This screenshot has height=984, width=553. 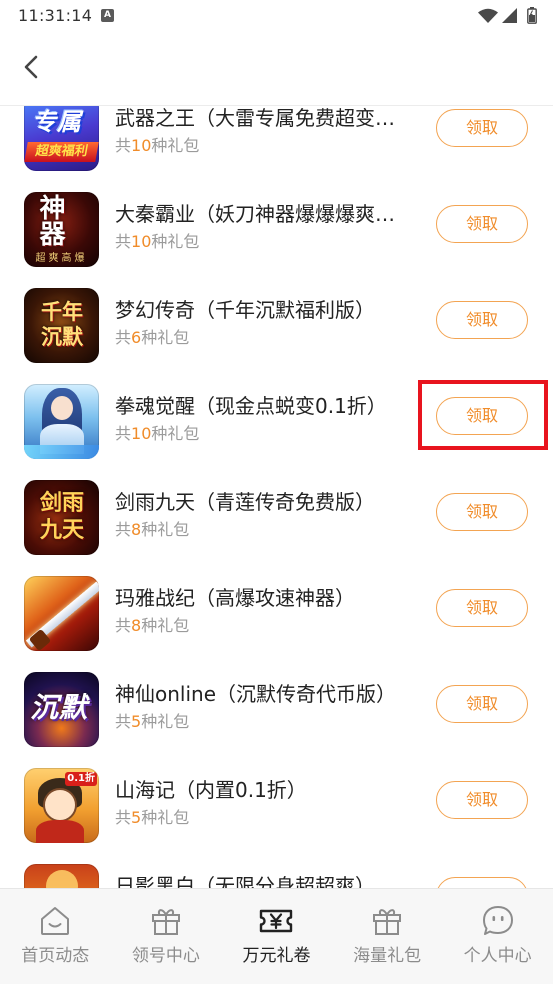 I want to click on game-icon-lettering: 千年沉默, so click(x=62, y=324).